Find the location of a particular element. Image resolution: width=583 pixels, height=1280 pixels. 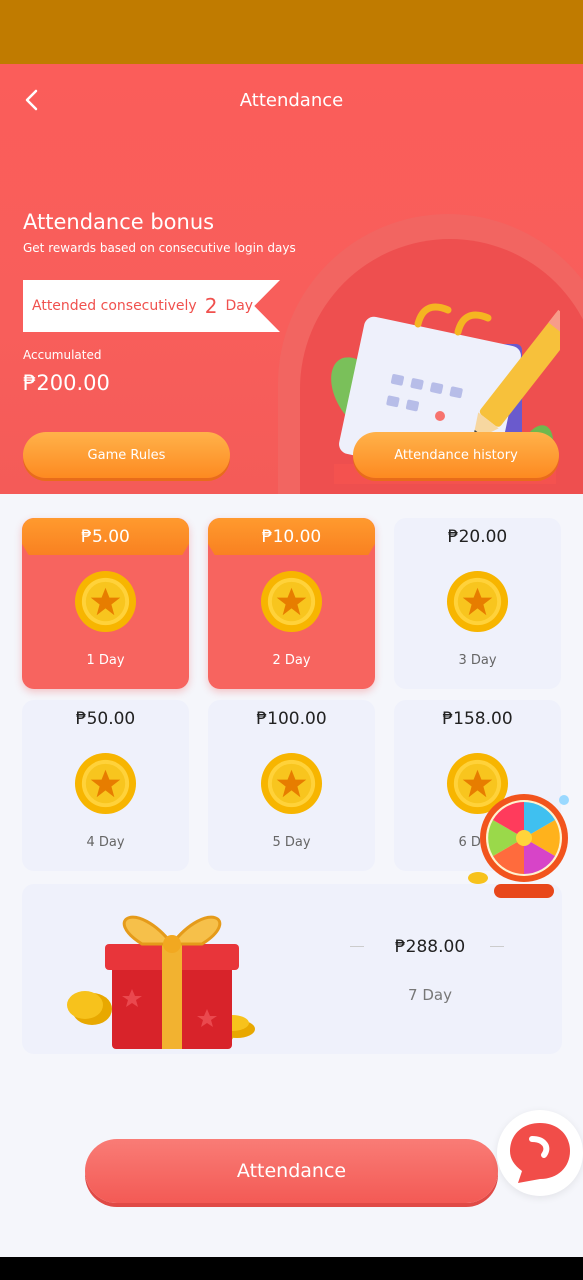

chat-support-icon is located at coordinates (540, 1153).